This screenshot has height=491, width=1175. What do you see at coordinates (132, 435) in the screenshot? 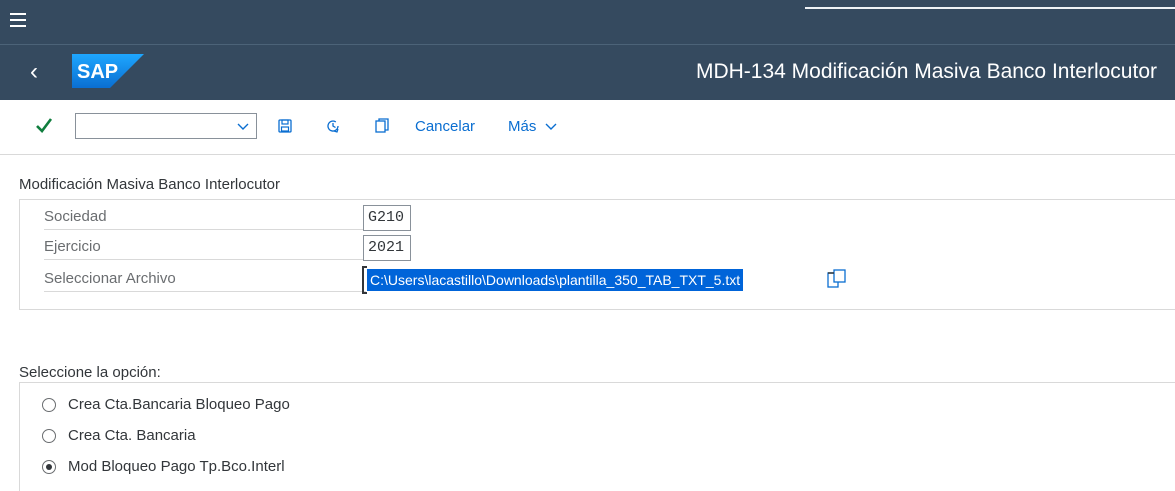
I see `option-label: Crea Cta. Bancaria` at bounding box center [132, 435].